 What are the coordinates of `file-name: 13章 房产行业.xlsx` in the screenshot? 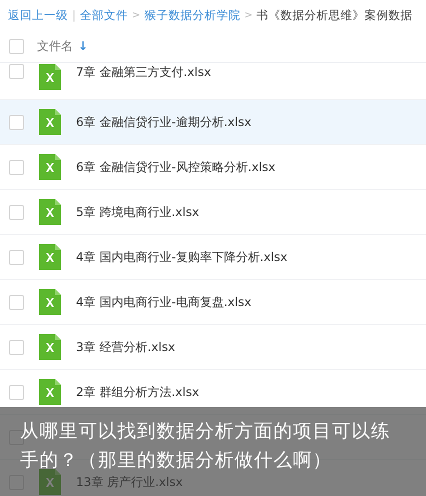 It's located at (129, 482).